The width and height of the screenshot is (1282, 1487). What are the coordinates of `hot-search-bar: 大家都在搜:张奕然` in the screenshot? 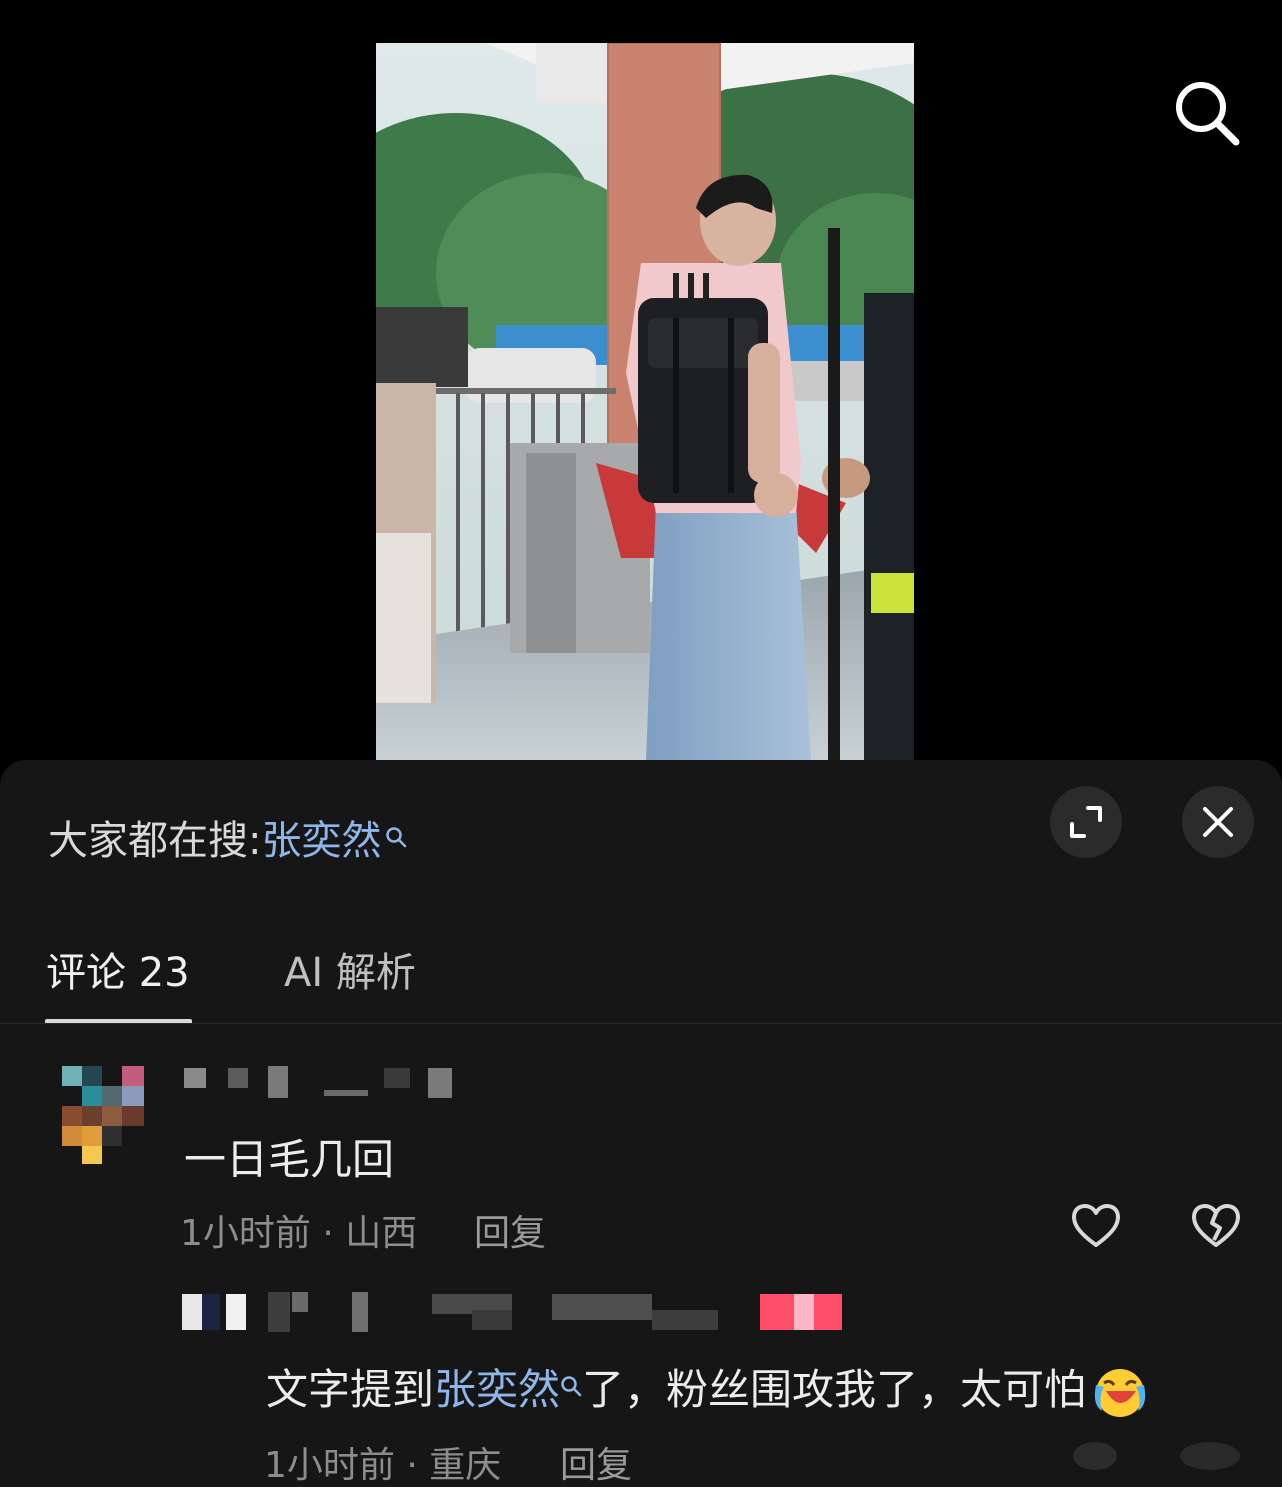 It's located at (227, 837).